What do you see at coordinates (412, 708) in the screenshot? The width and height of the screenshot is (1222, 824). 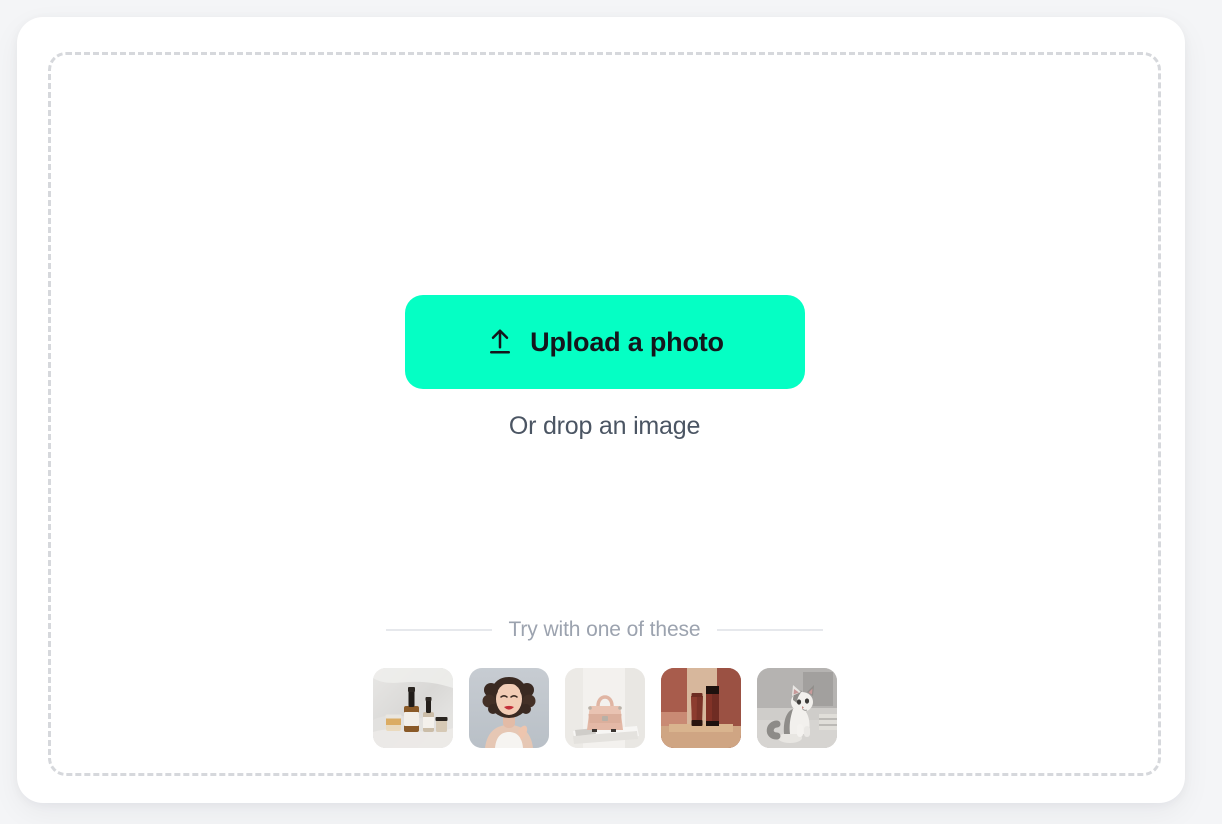 I see `sample-thumbnail-skincare-bottles` at bounding box center [412, 708].